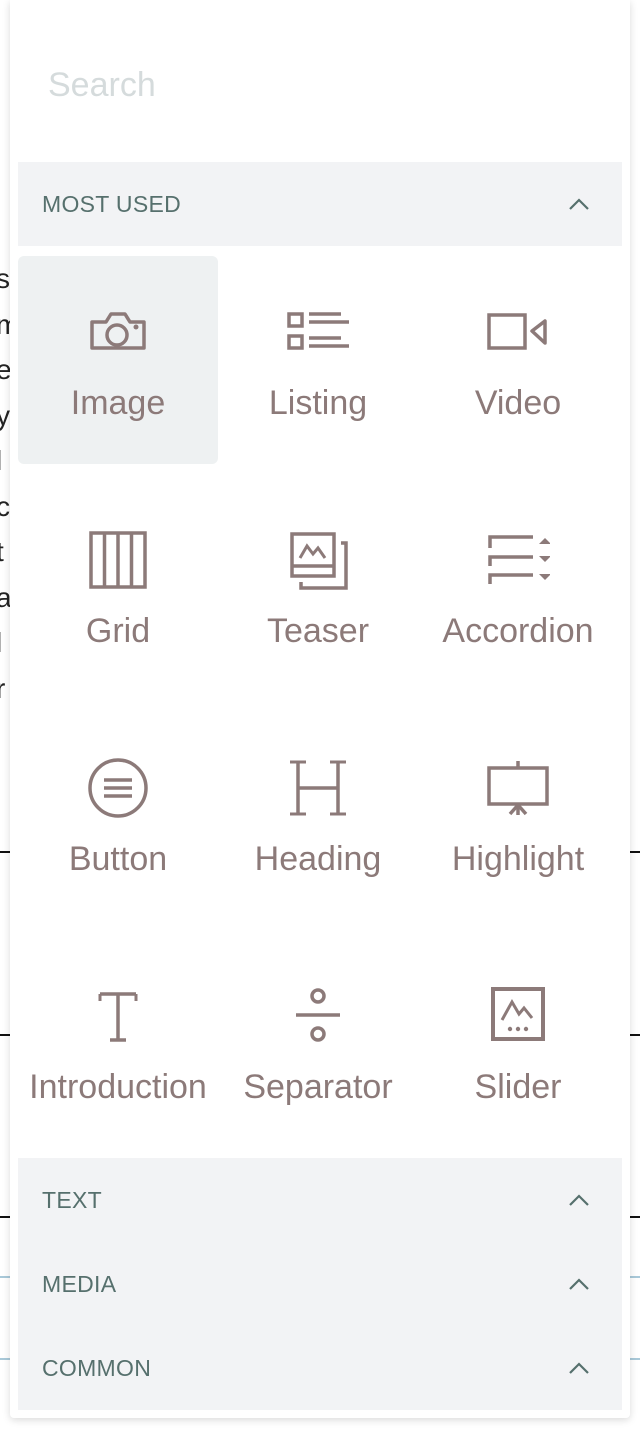 Image resolution: width=640 pixels, height=1432 pixels. Describe the element at coordinates (318, 331) in the screenshot. I see `list-icon` at that location.